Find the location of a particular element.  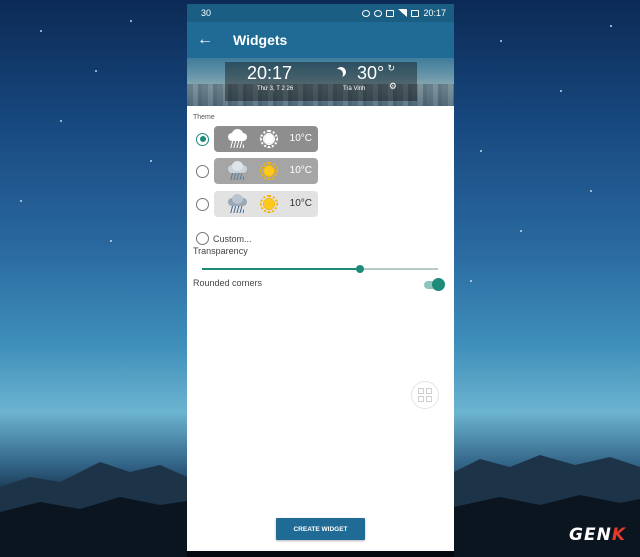

theme-option-light: 10°C is located at coordinates (257, 204).